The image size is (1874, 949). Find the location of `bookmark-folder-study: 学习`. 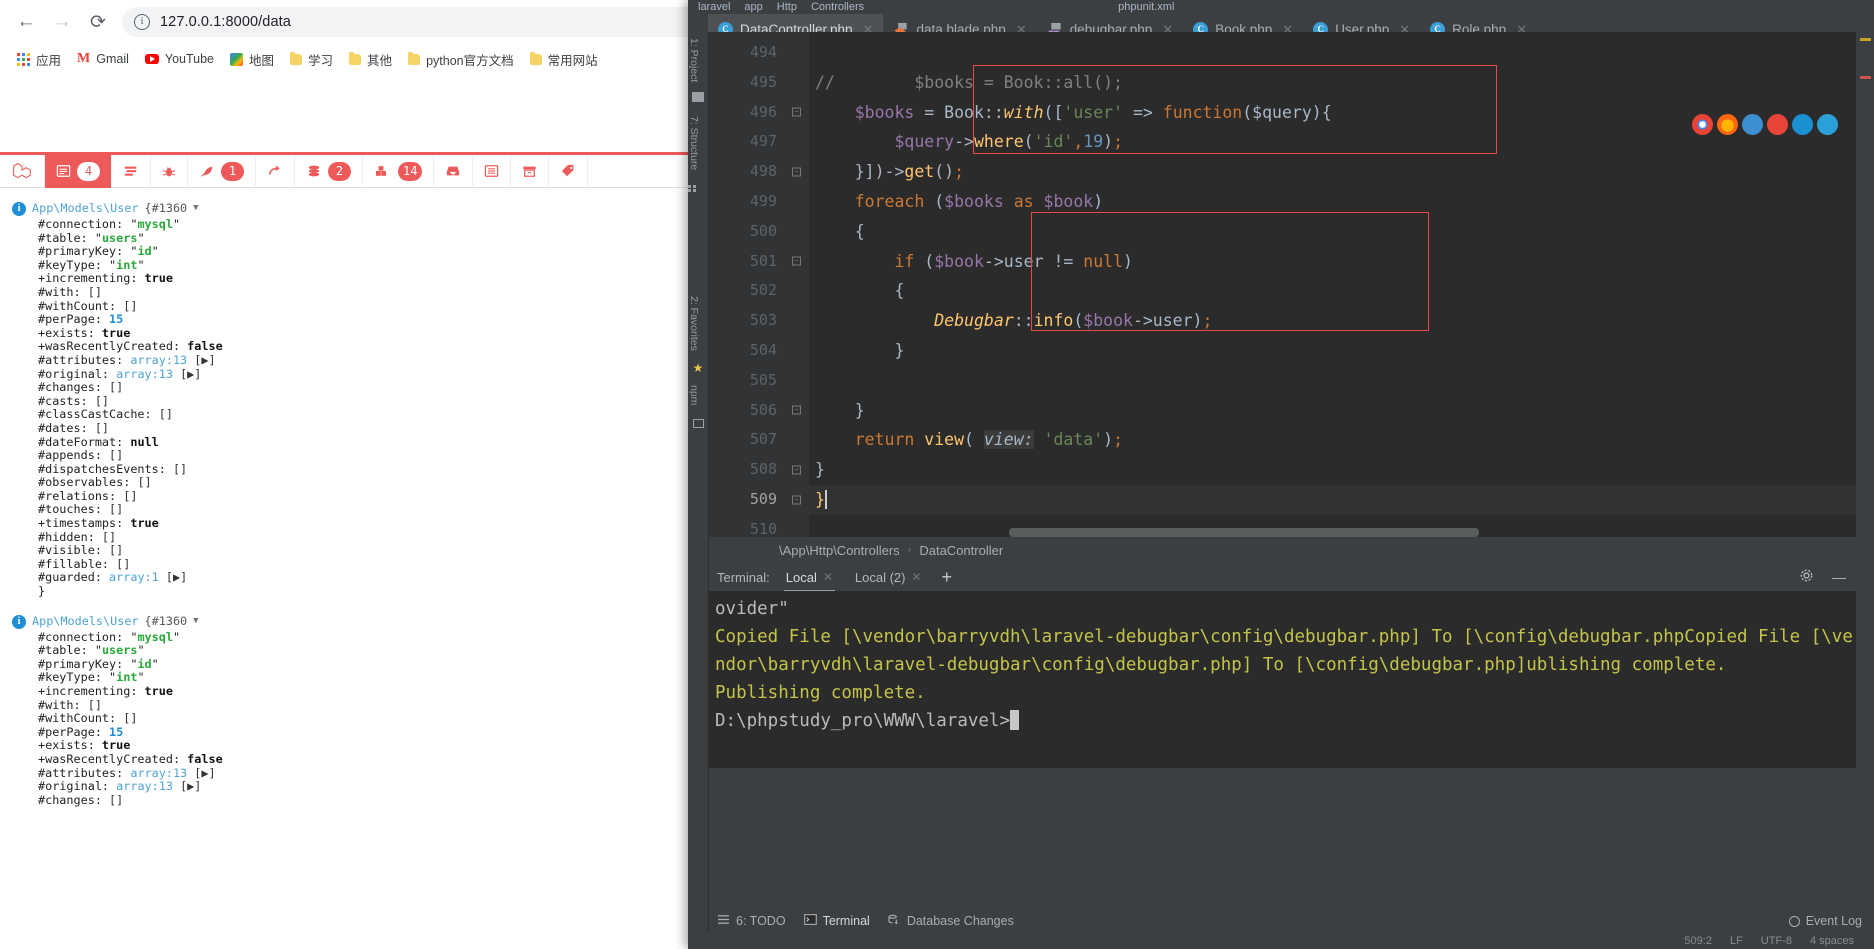

bookmark-folder-study: 学习 is located at coordinates (311, 59).